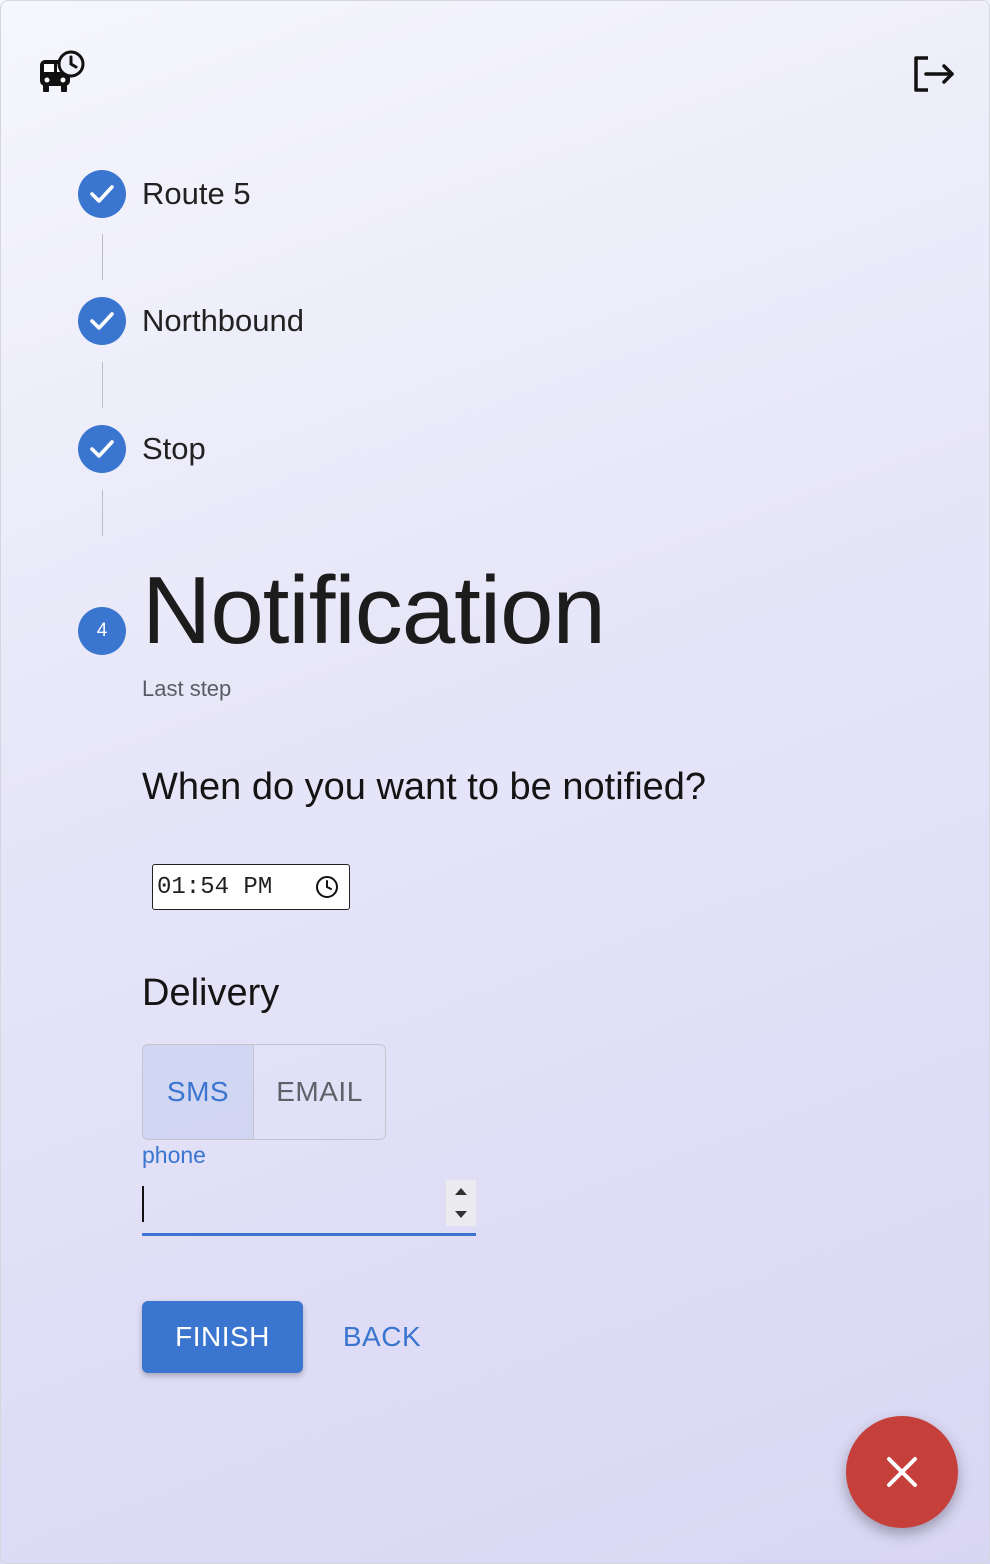 This screenshot has height=1564, width=990. I want to click on number-spinner, so click(461, 1203).